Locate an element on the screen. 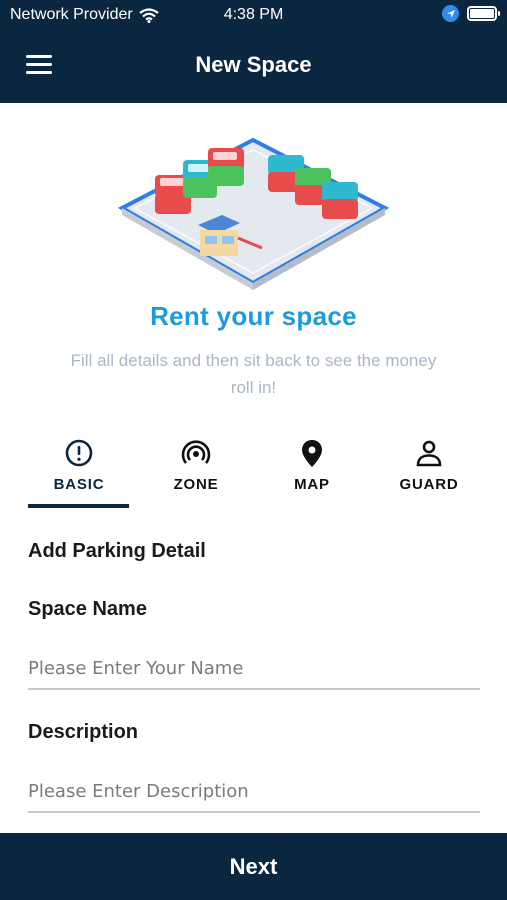 The image size is (507, 900). hero-title: Rent your space is located at coordinates (253, 316).